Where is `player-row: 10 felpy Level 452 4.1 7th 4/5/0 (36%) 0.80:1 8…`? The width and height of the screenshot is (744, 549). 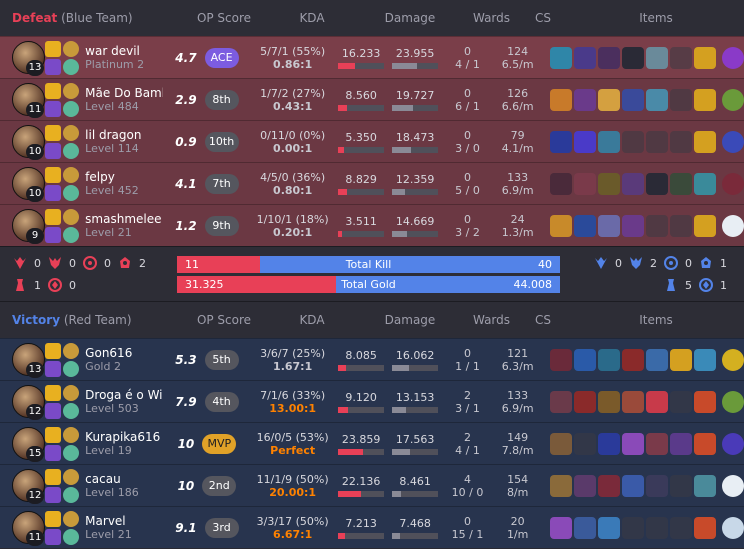 player-row: 10 felpy Level 452 4.1 7th 4/5/0 (36%) 0.80:1 8… is located at coordinates (372, 183).